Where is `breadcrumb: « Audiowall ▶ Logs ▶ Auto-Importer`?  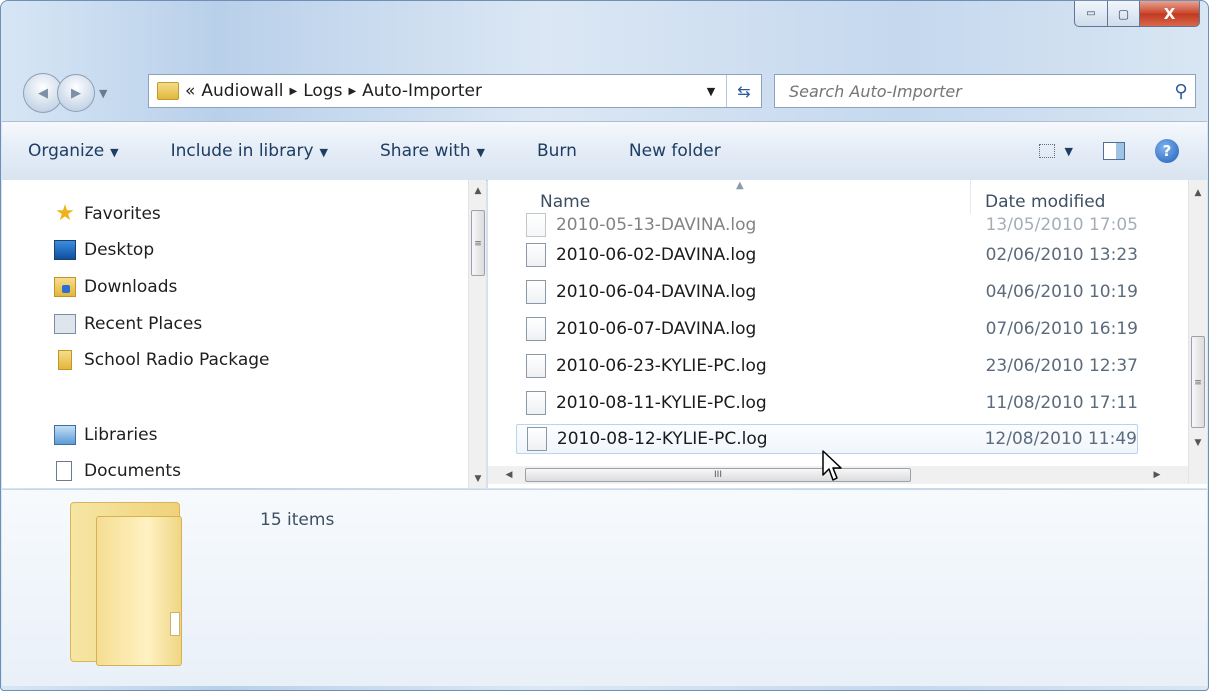
breadcrumb: « Audiowall ▶ Logs ▶ Auto-Importer is located at coordinates (440, 91).